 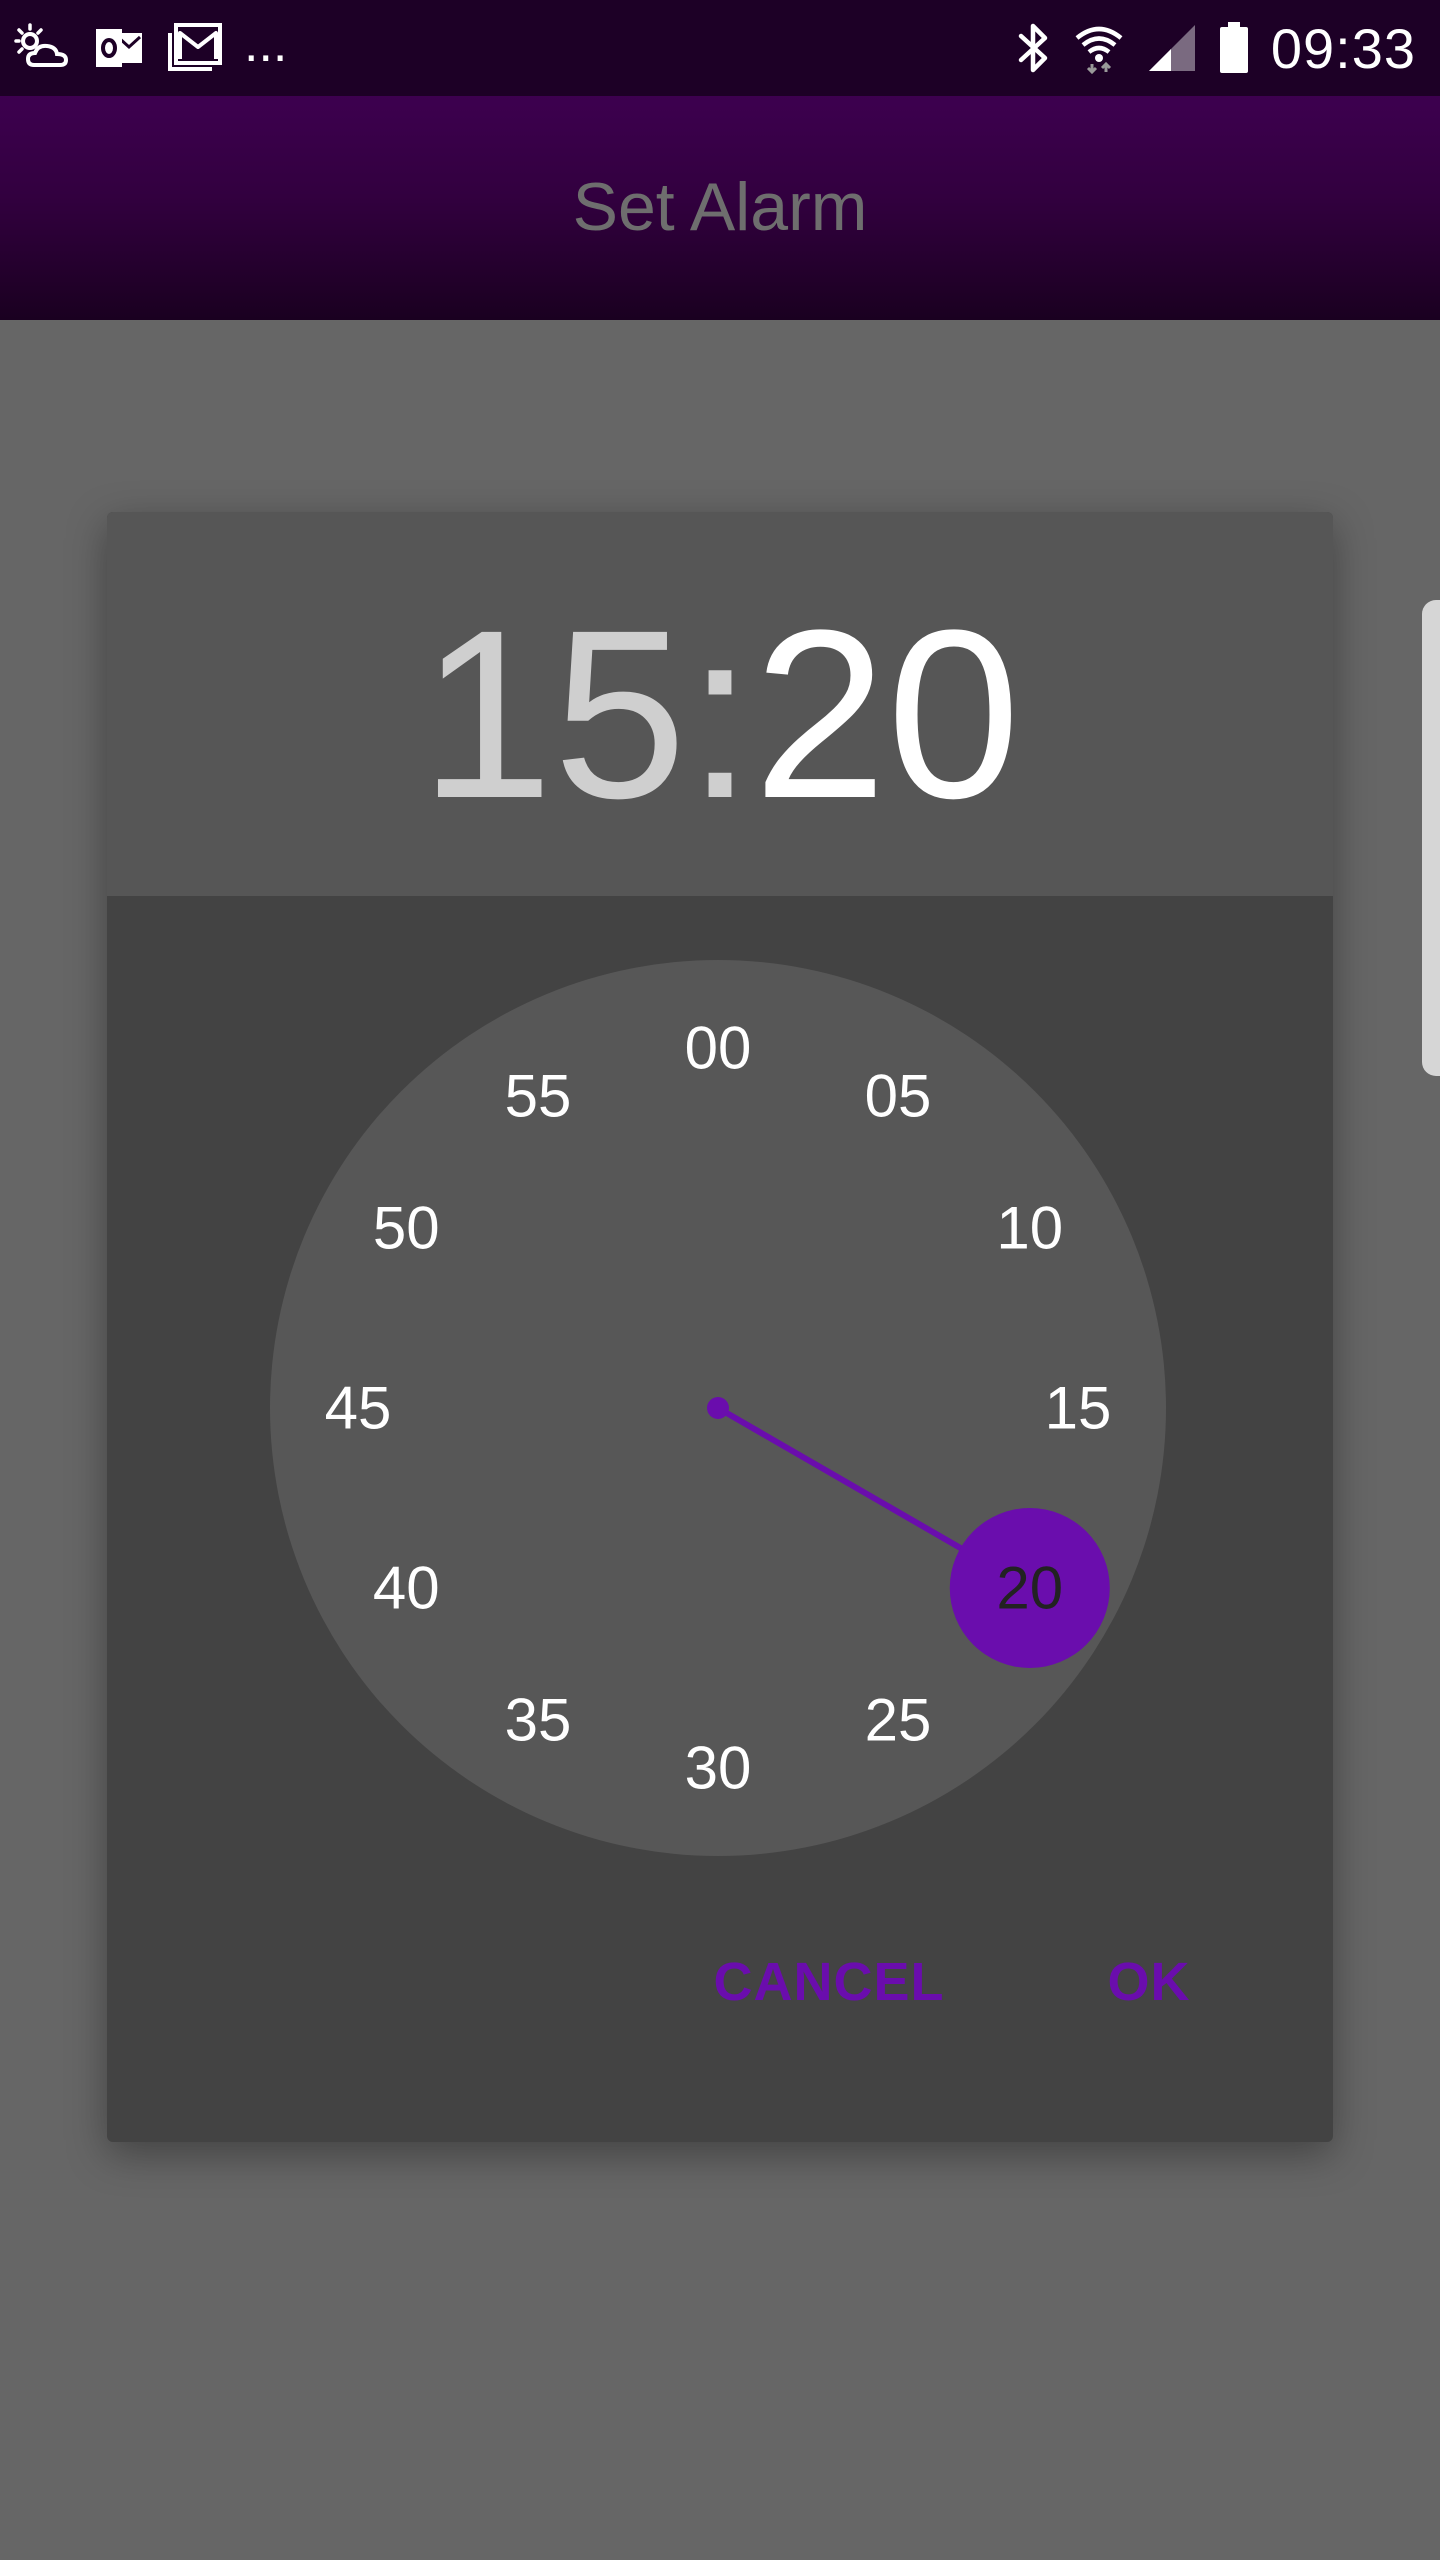 I want to click on dial-label-45: 45, so click(x=358, y=1408).